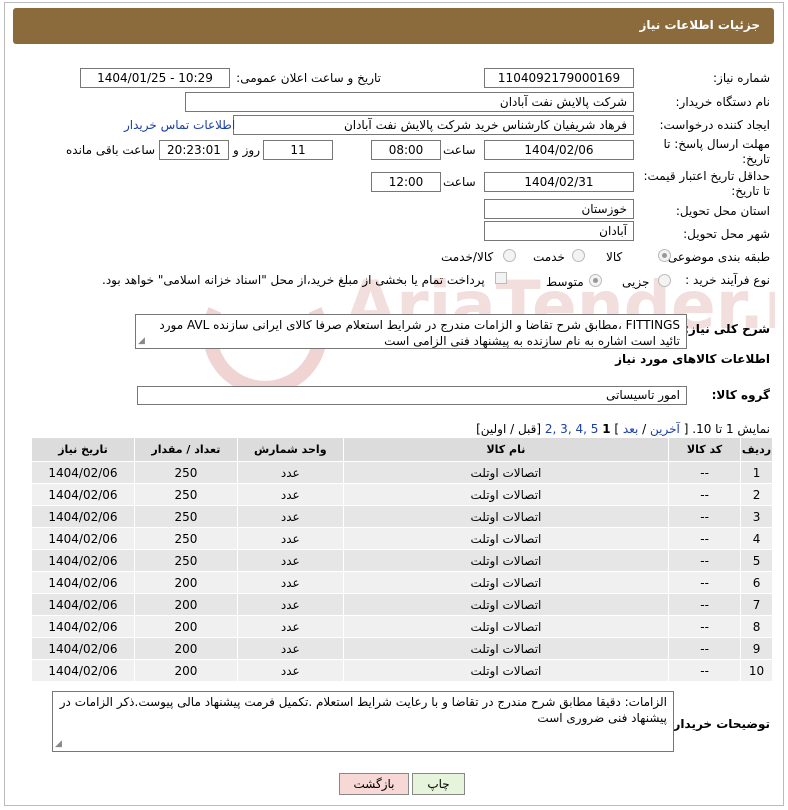  Describe the element at coordinates (756, 648) in the screenshot. I see `cell-row-number: 9` at that location.